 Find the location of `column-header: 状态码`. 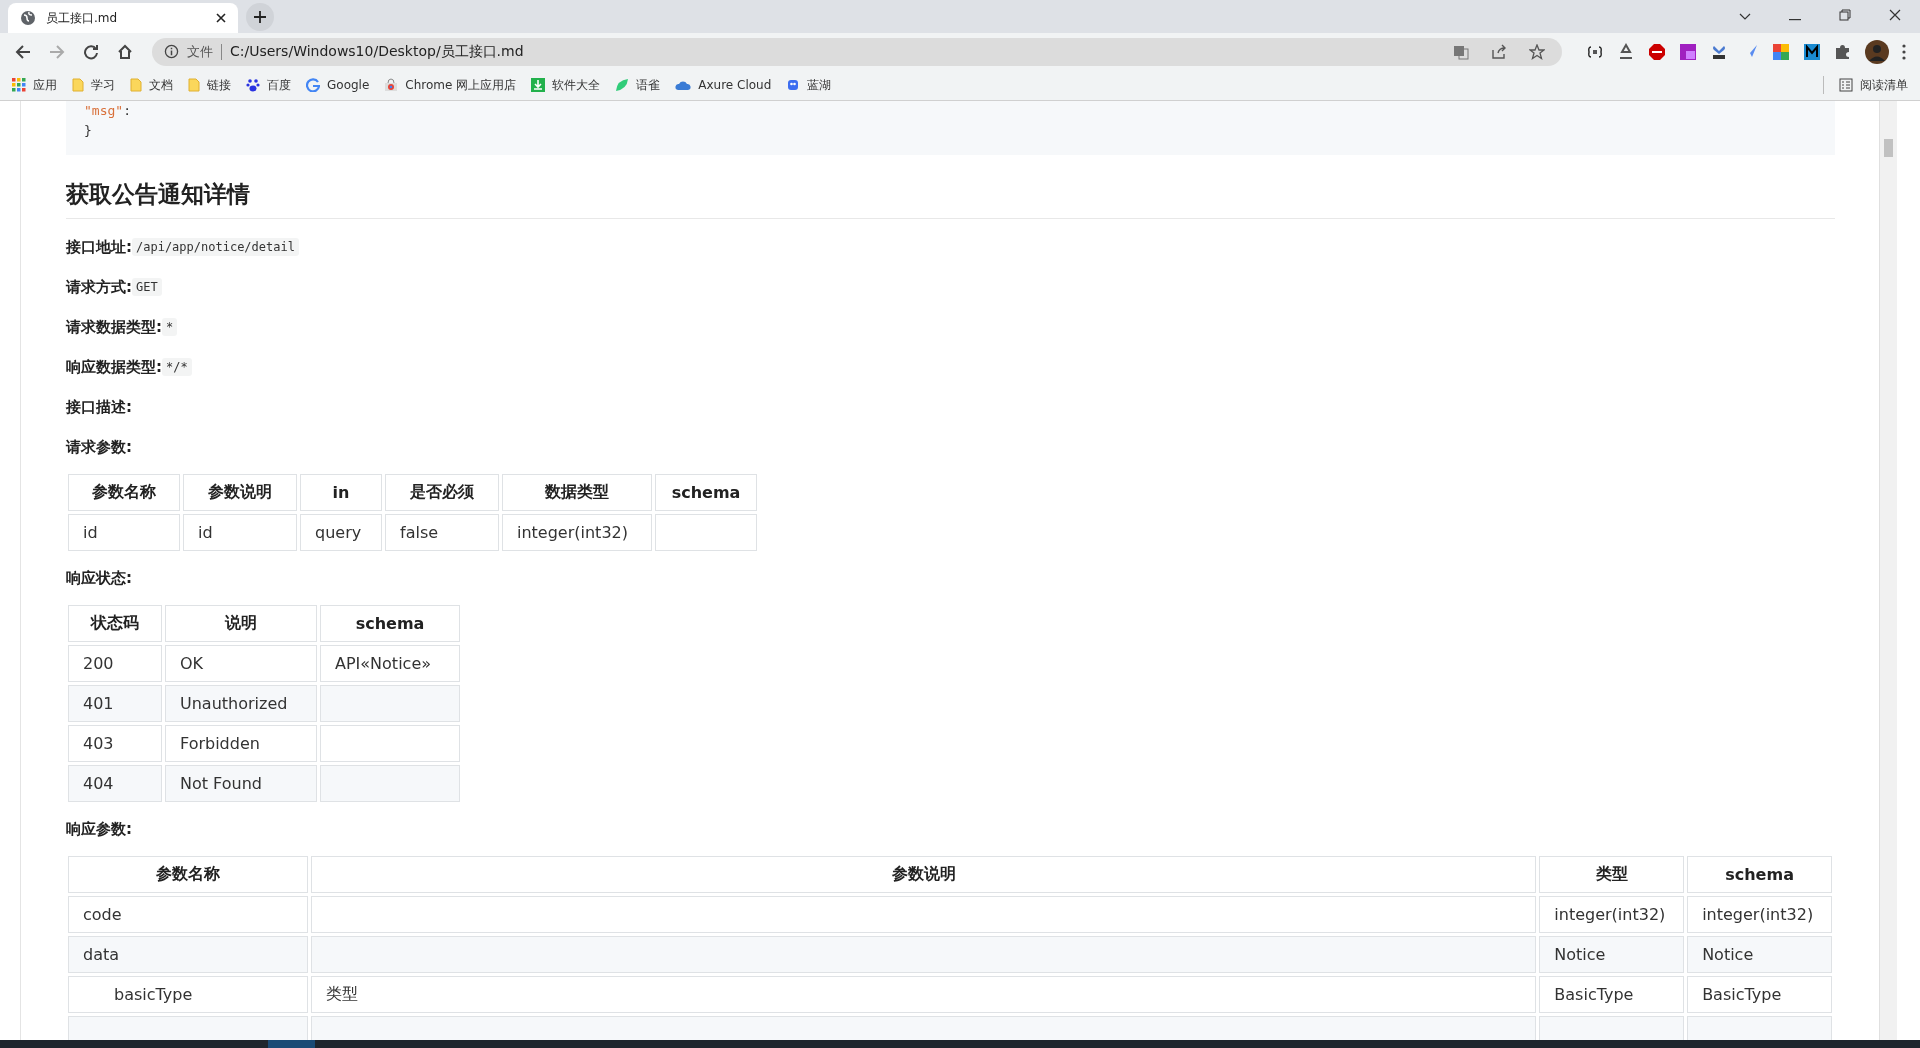

column-header: 状态码 is located at coordinates (115, 623).